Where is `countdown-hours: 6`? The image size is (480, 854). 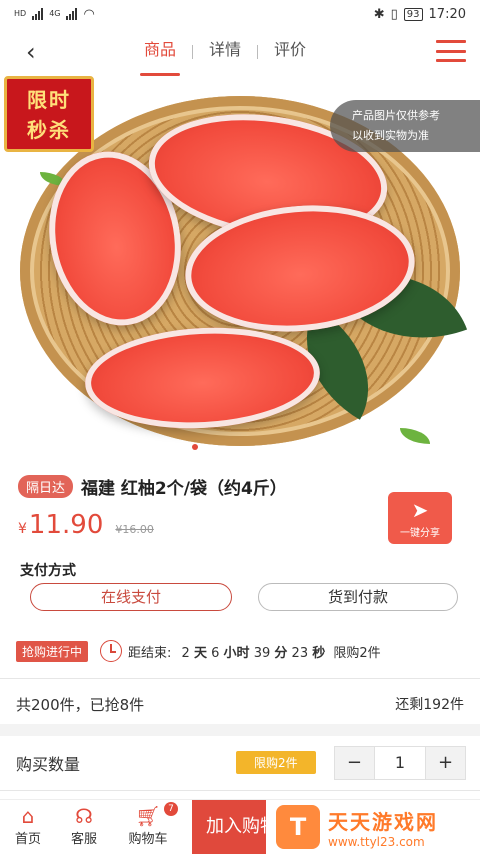 countdown-hours: 6 is located at coordinates (215, 653).